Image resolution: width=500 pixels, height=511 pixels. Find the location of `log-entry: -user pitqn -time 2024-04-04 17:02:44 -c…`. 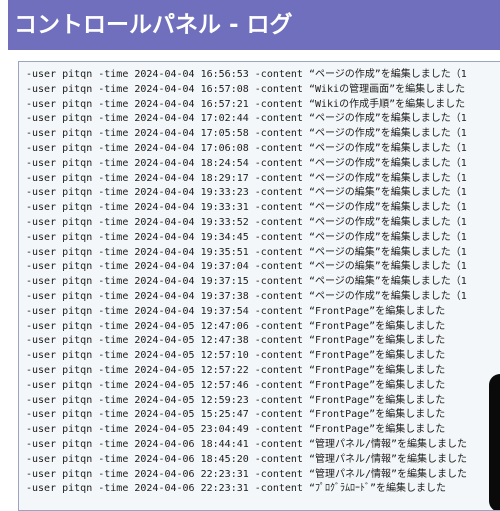

log-entry: -user pitqn -time 2024-04-04 17:02:44 -c… is located at coordinates (246, 119).